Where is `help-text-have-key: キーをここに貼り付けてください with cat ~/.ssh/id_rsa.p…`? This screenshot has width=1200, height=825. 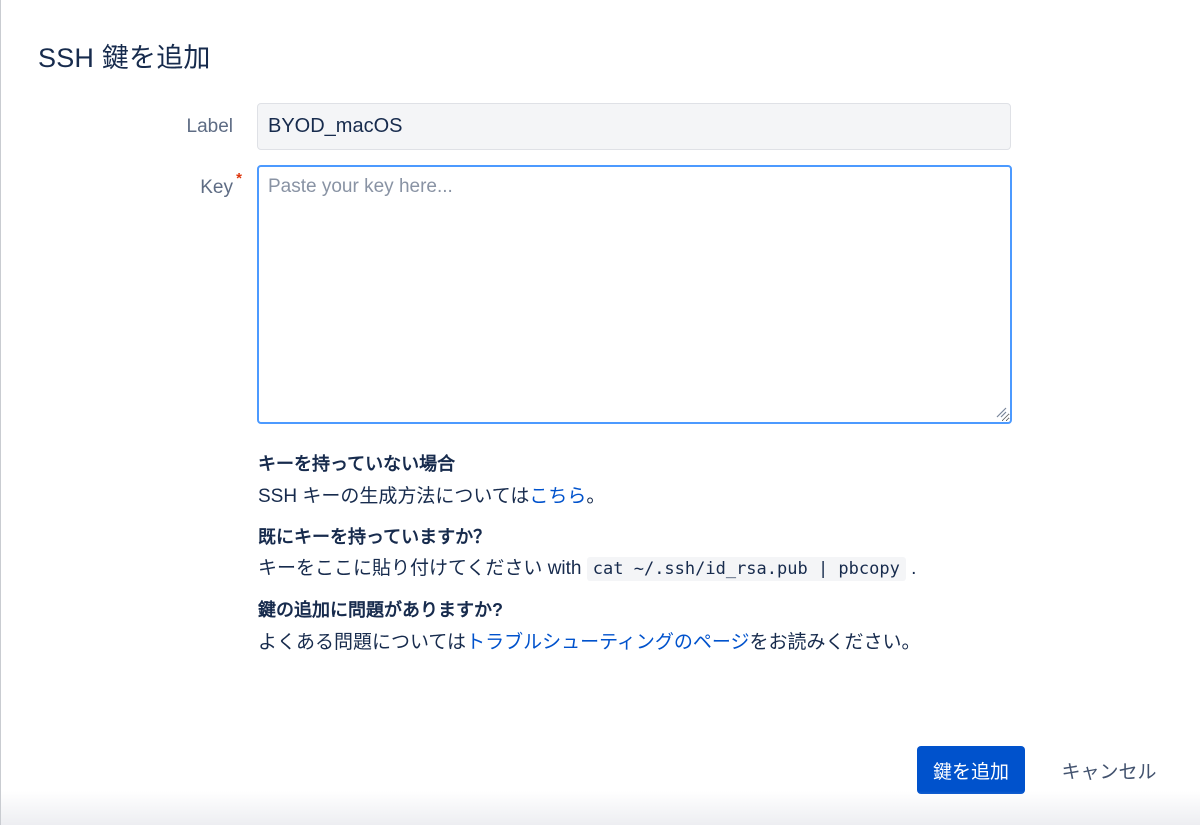
help-text-have-key: キーをここに貼り付けてください with cat ~/.ssh/id_rsa.p… is located at coordinates (587, 567).